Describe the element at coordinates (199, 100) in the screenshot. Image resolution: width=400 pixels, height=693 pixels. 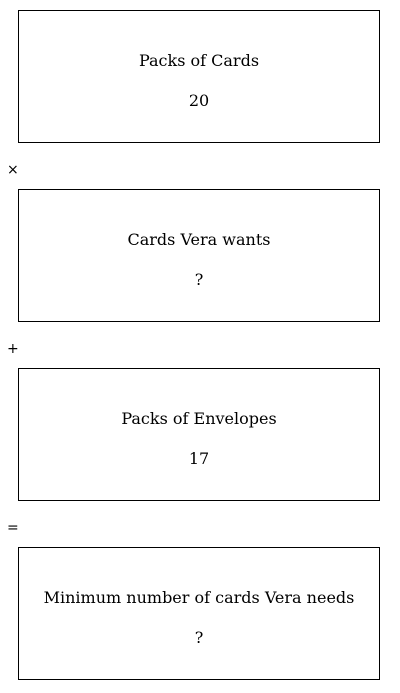
I see `box-value: 20` at that location.